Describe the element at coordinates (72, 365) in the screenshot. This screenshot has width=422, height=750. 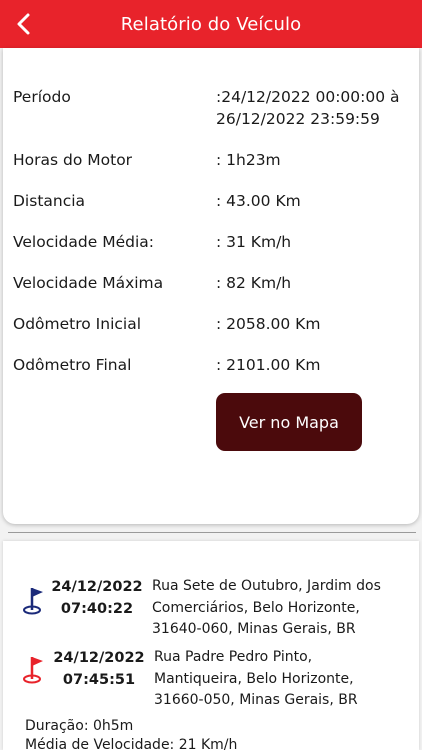
I see `odometer-end-label: Odômetro Final` at that location.